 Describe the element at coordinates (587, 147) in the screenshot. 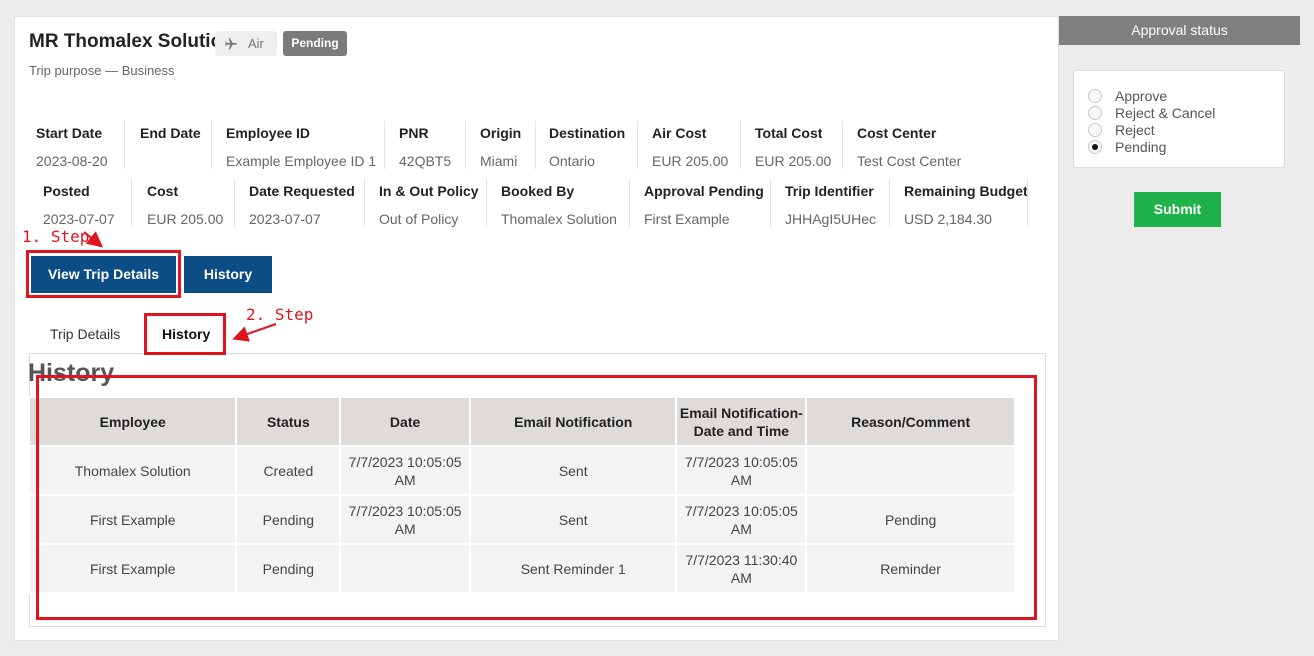

I see `field-destination: Destination Ontario` at that location.